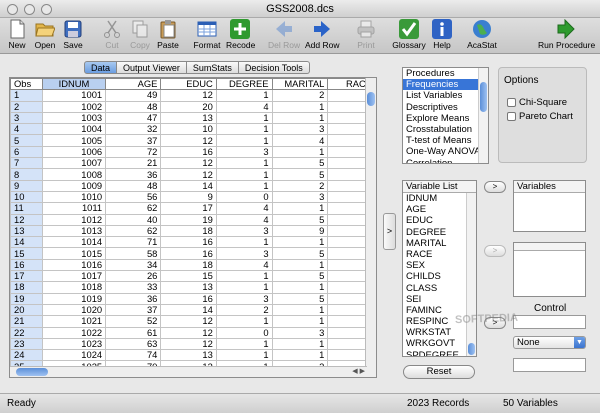  I want to click on table-row: 1410147116112, so click(193, 242).